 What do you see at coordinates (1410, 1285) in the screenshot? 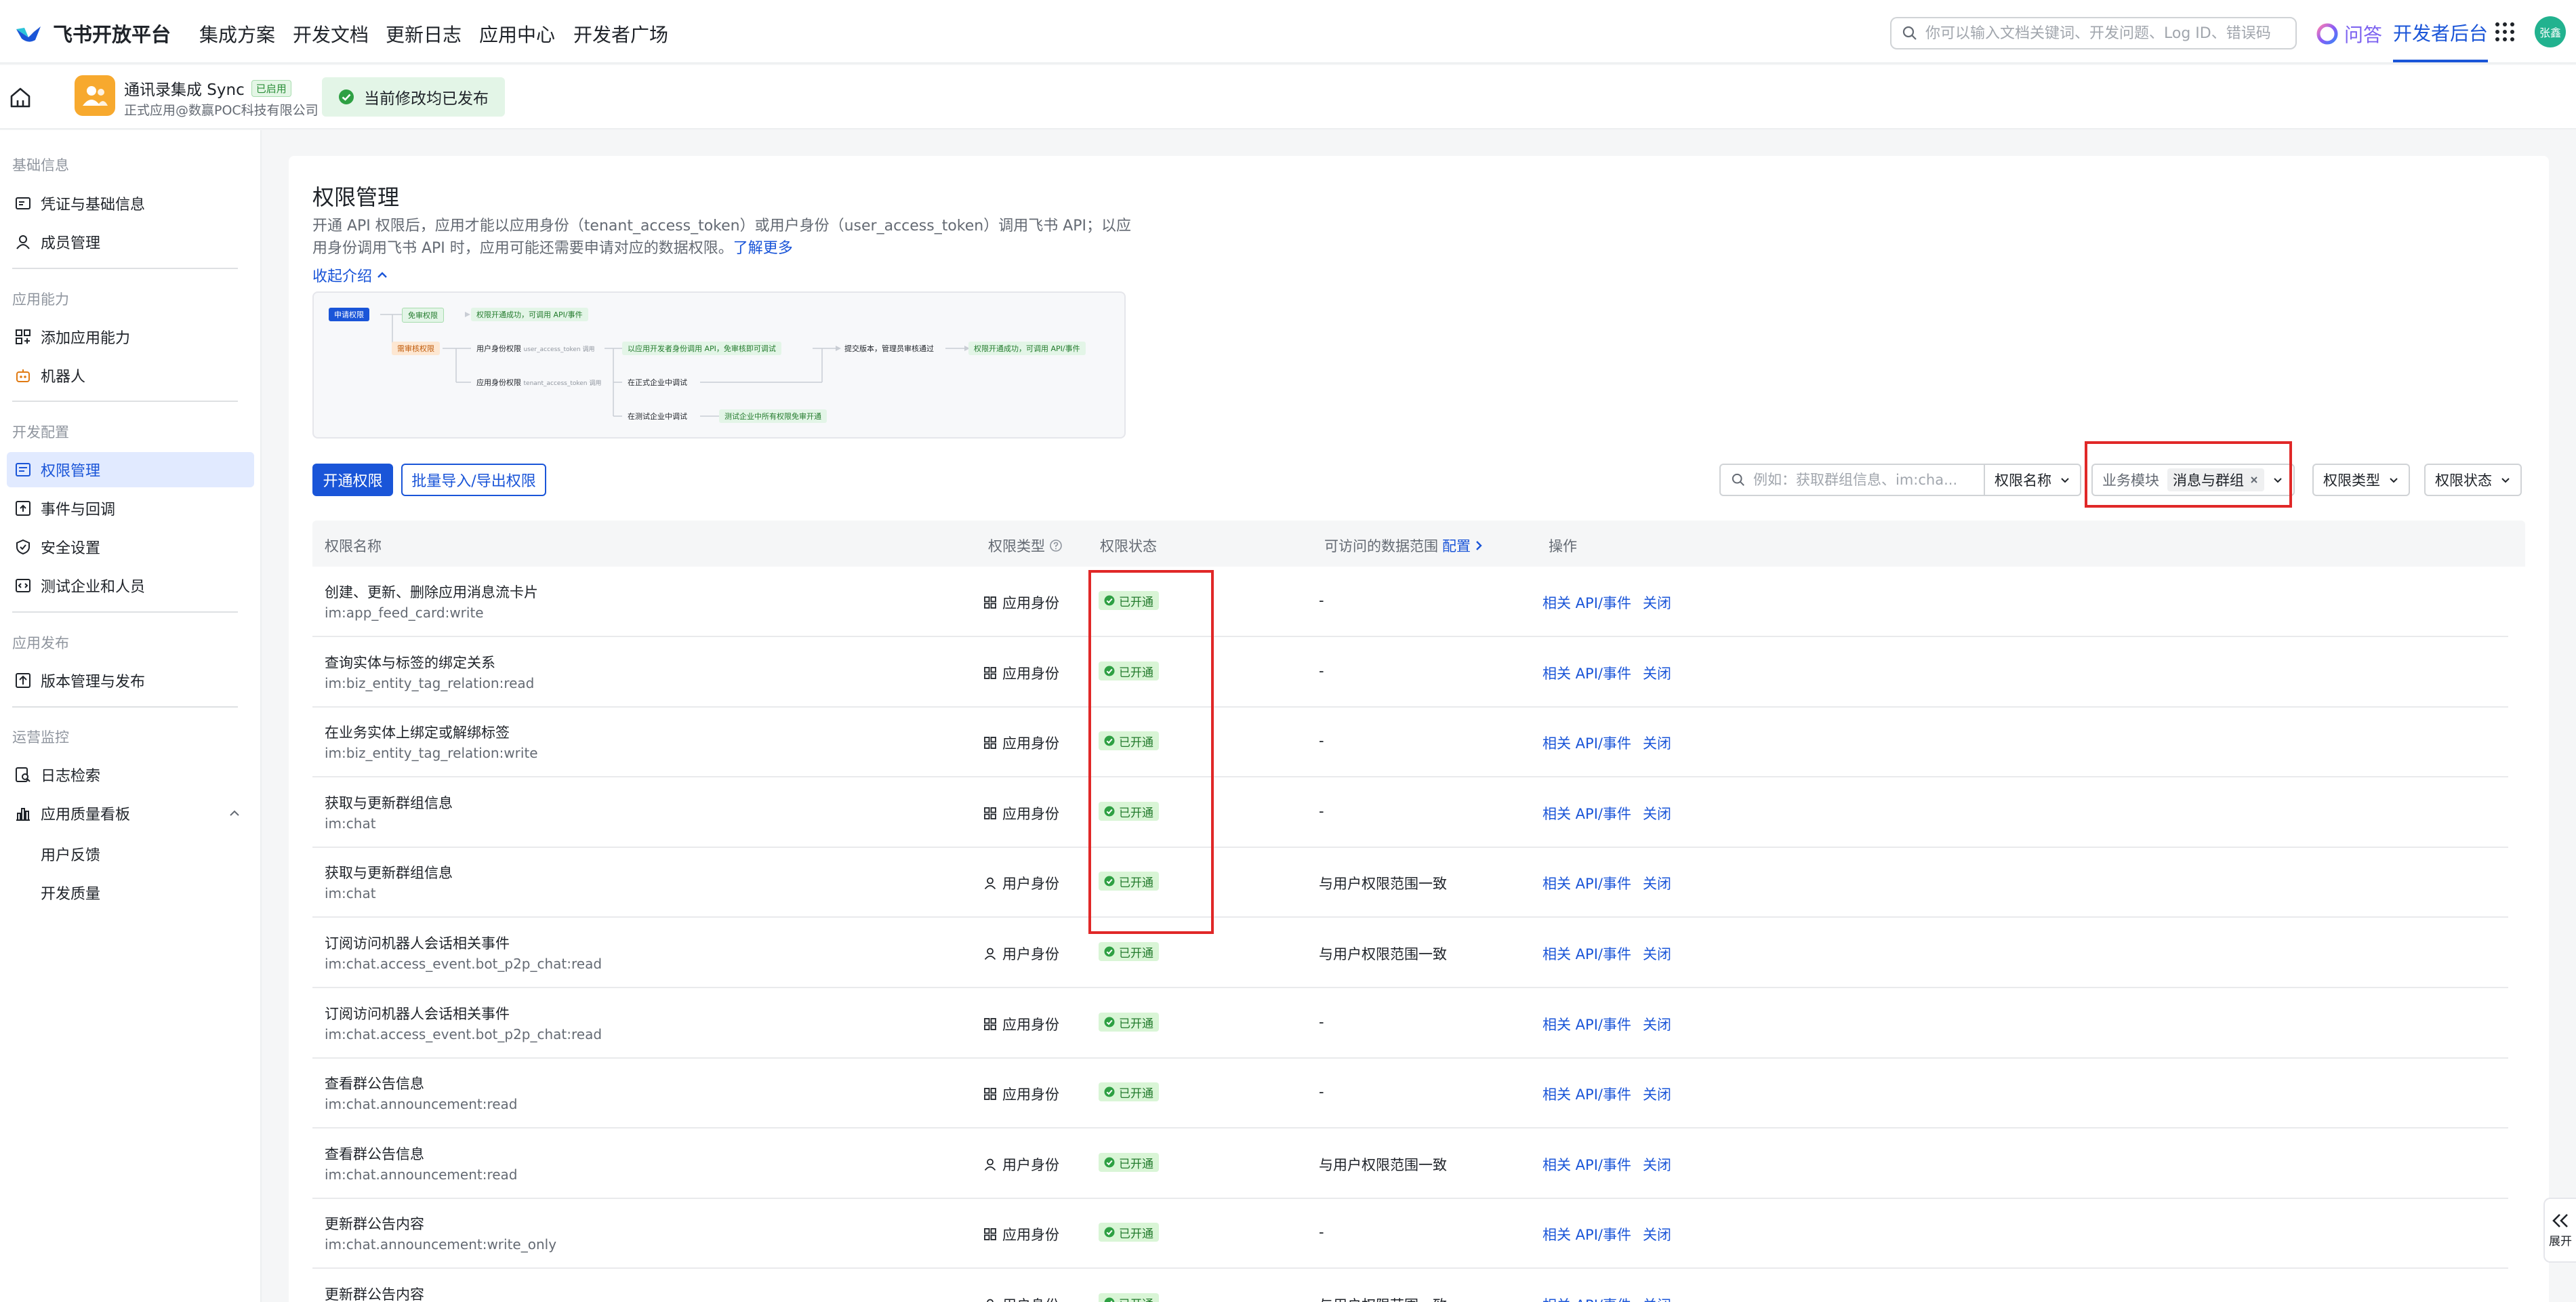
I see `table-row: 更新群公告内容用户身份 已开通 与用户权限范围一致 相关 API/事件 关闭` at bounding box center [1410, 1285].